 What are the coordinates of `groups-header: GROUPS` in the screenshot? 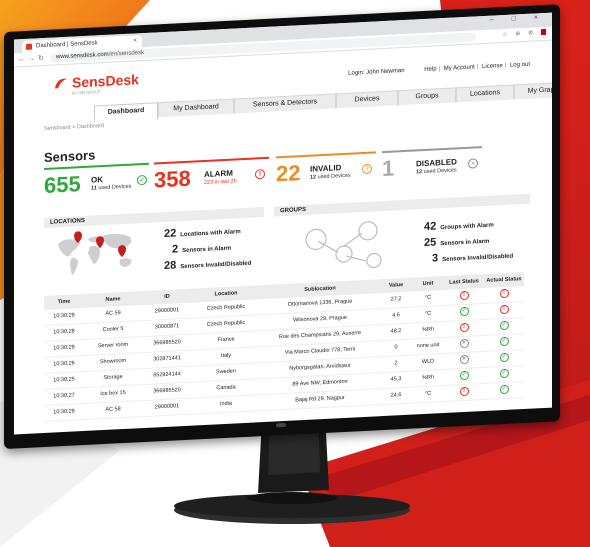 It's located at (402, 205).